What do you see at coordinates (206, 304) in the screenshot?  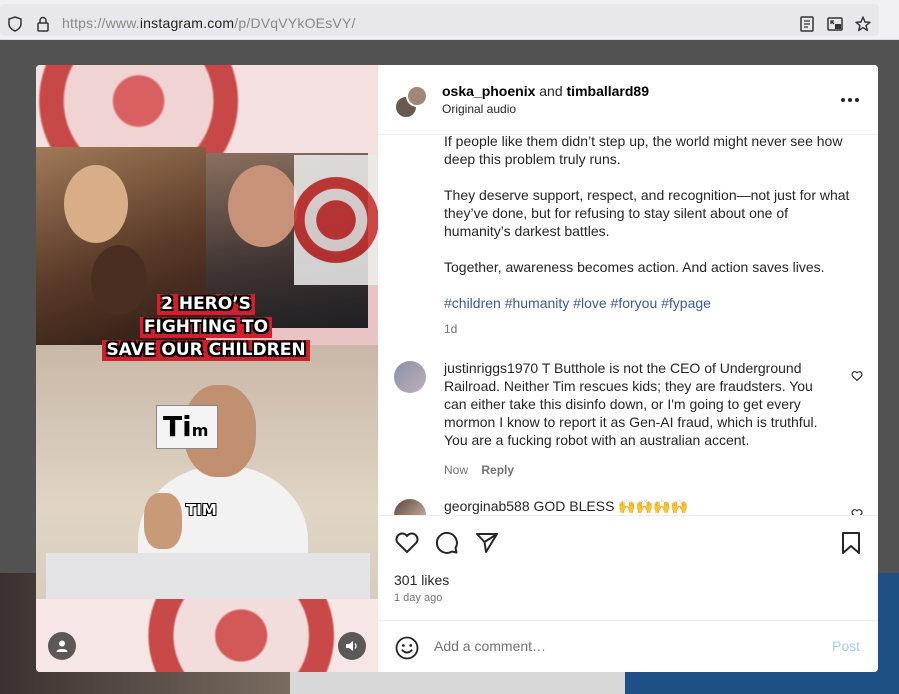 I see `caption-line: 2 HERO’S` at bounding box center [206, 304].